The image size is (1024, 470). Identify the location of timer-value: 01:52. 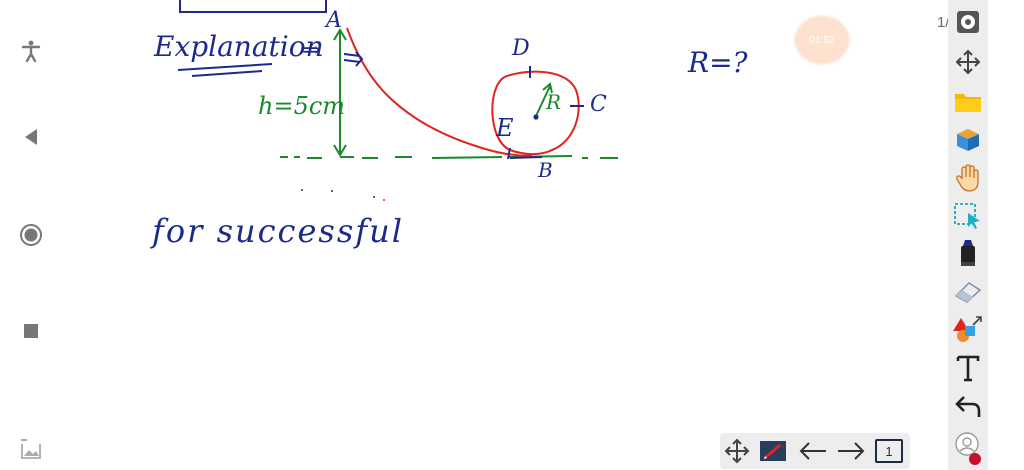
(822, 40).